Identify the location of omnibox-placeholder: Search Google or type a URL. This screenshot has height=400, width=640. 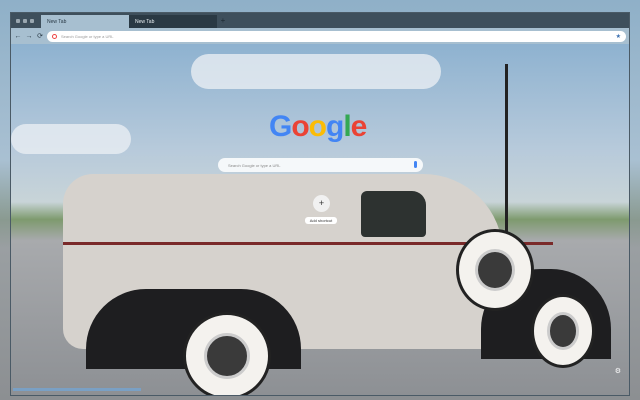
(87, 36).